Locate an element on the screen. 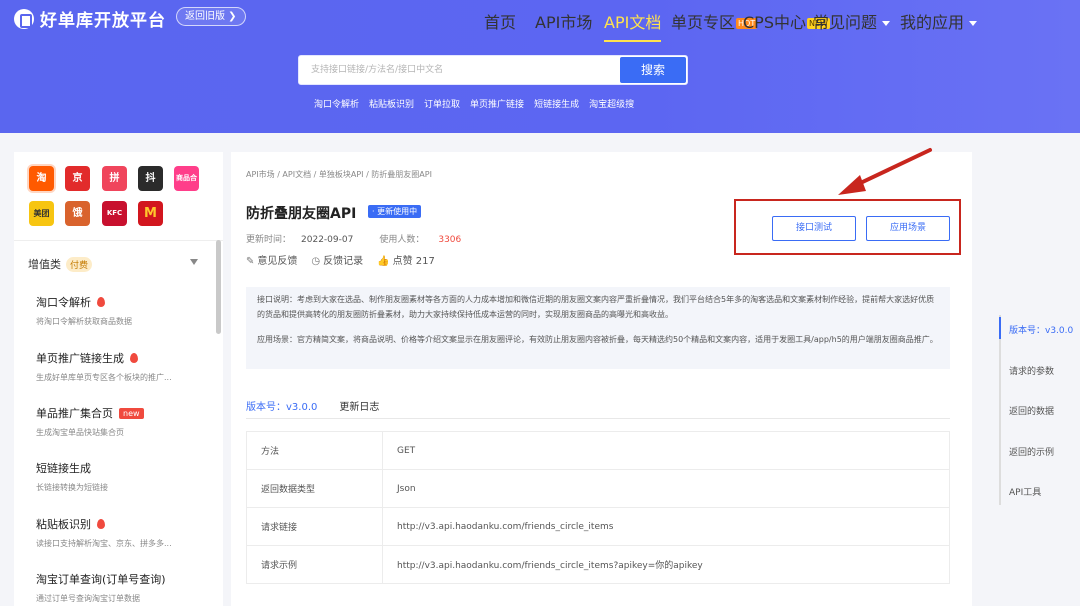 The height and width of the screenshot is (606, 1080). table-key: 请求链接 is located at coordinates (314, 526).